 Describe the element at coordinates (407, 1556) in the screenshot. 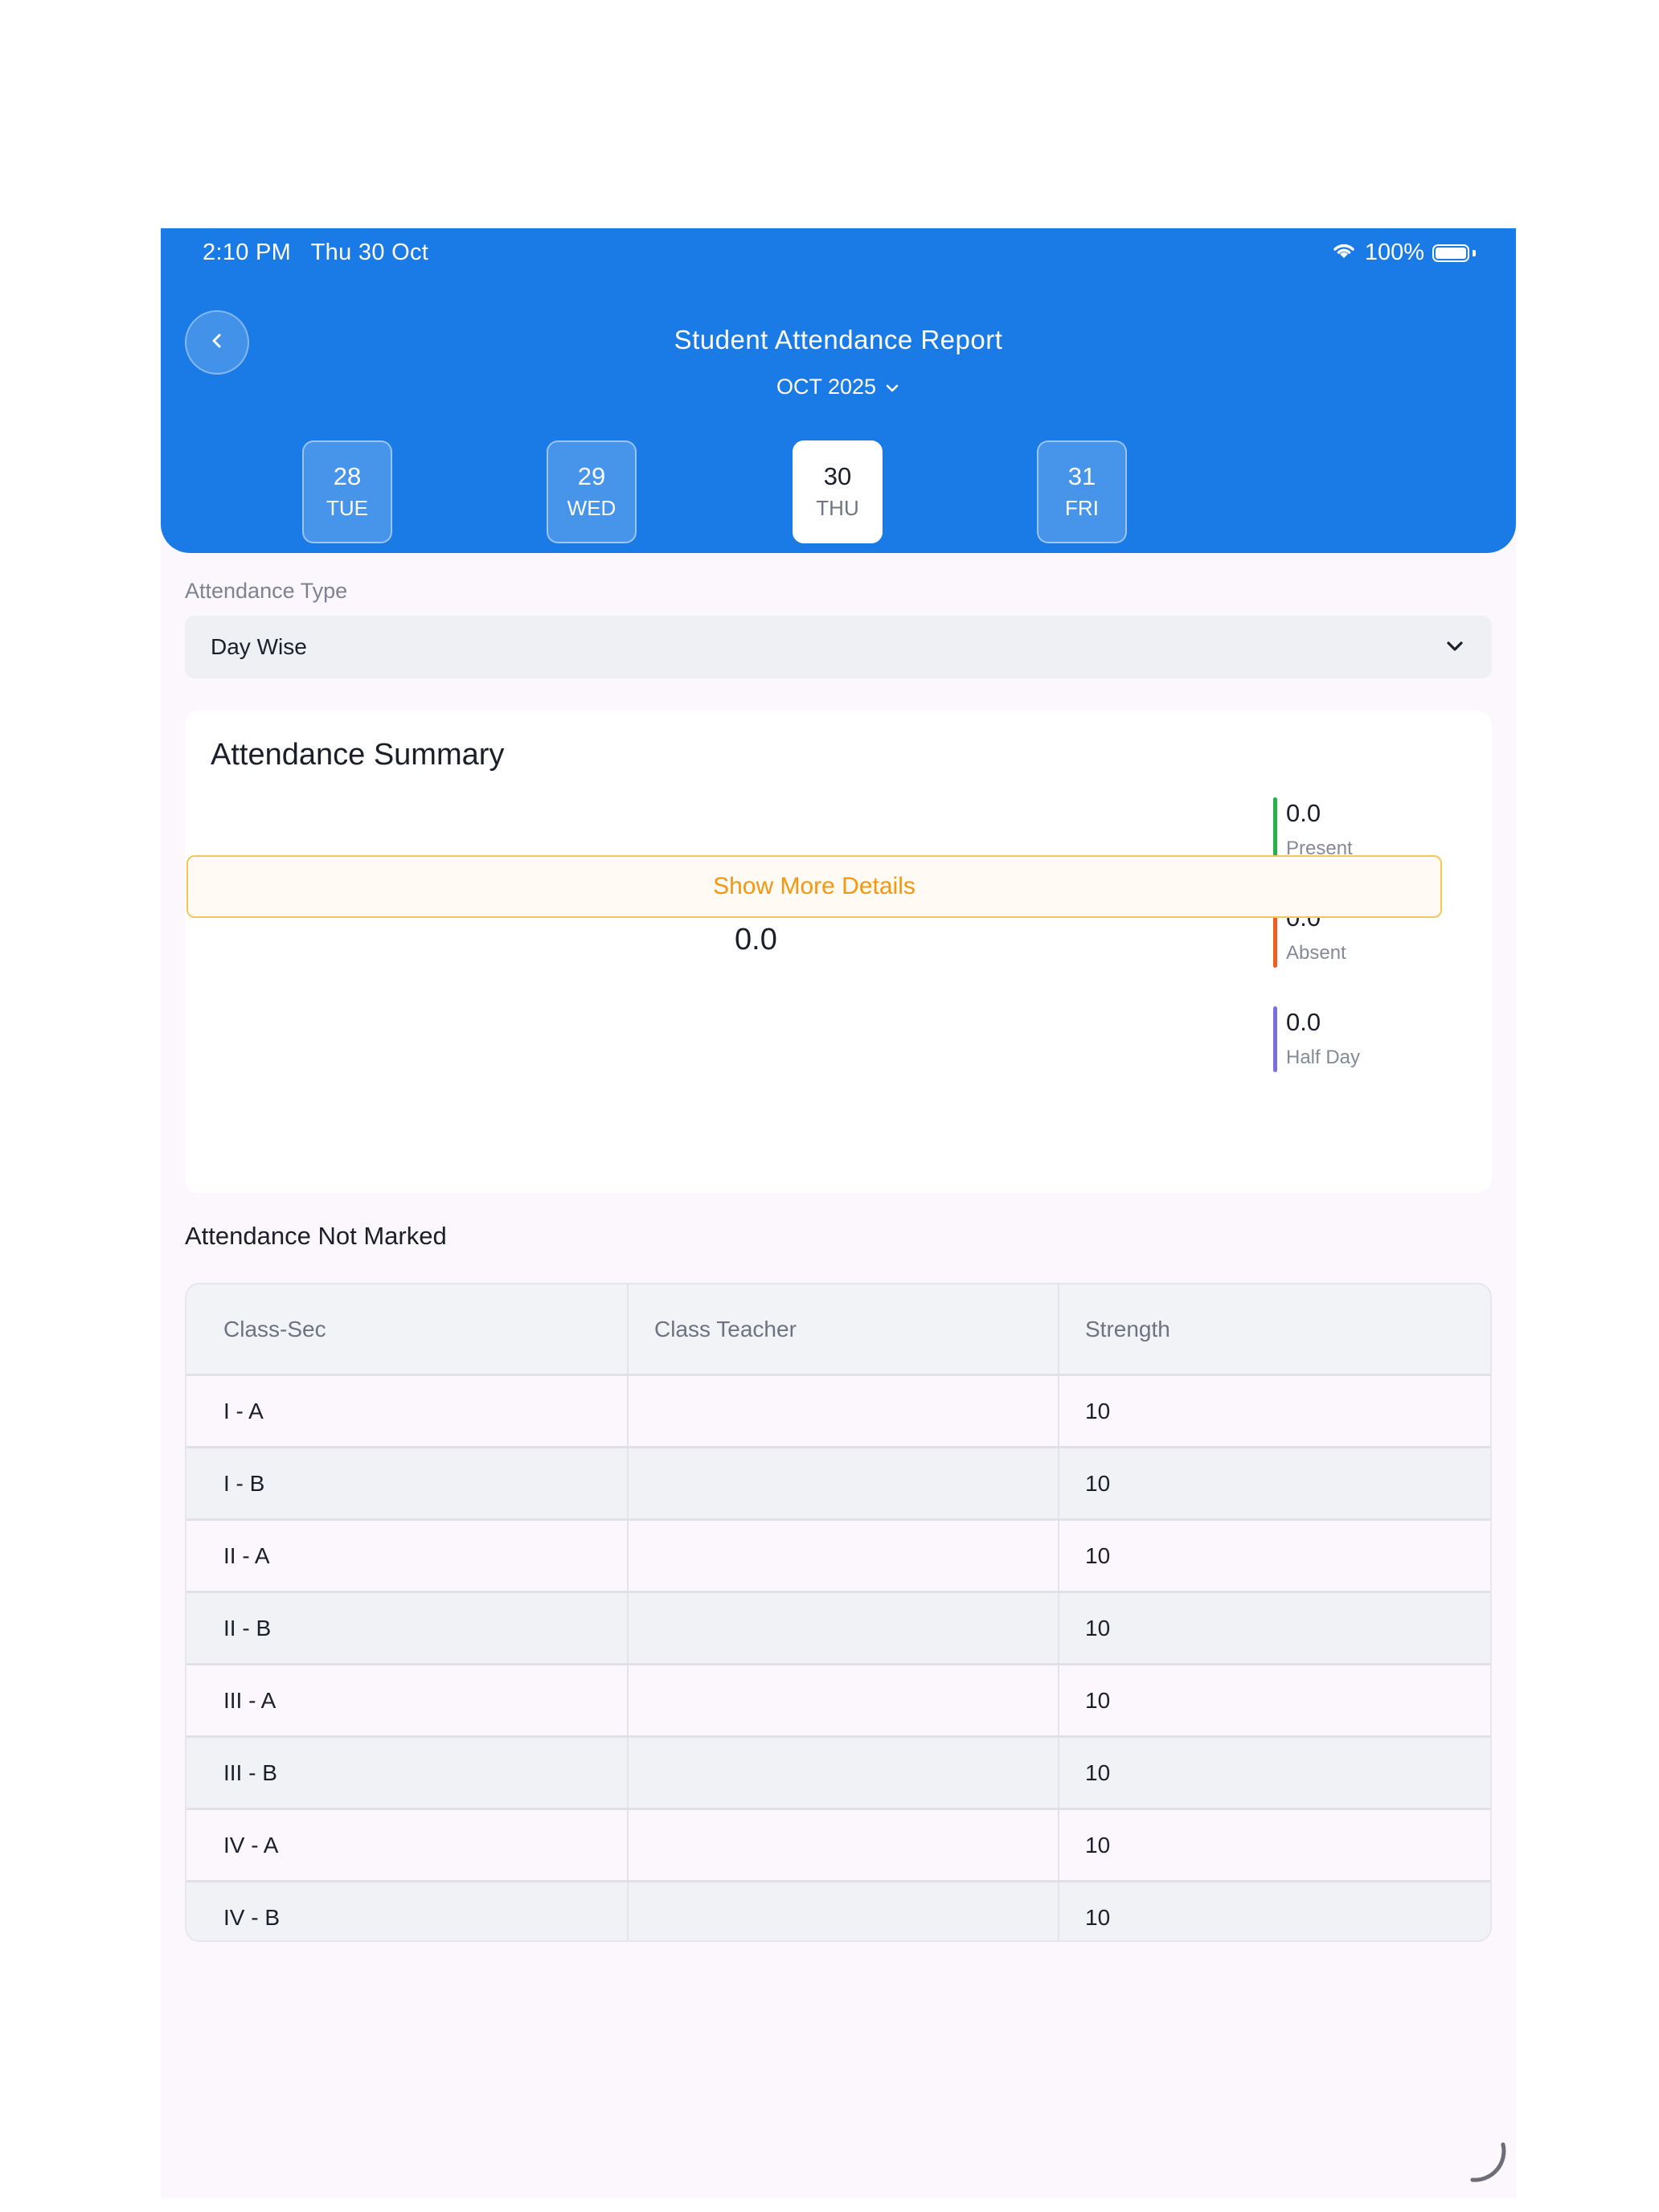

I see `cell-class-sec: II - A` at that location.